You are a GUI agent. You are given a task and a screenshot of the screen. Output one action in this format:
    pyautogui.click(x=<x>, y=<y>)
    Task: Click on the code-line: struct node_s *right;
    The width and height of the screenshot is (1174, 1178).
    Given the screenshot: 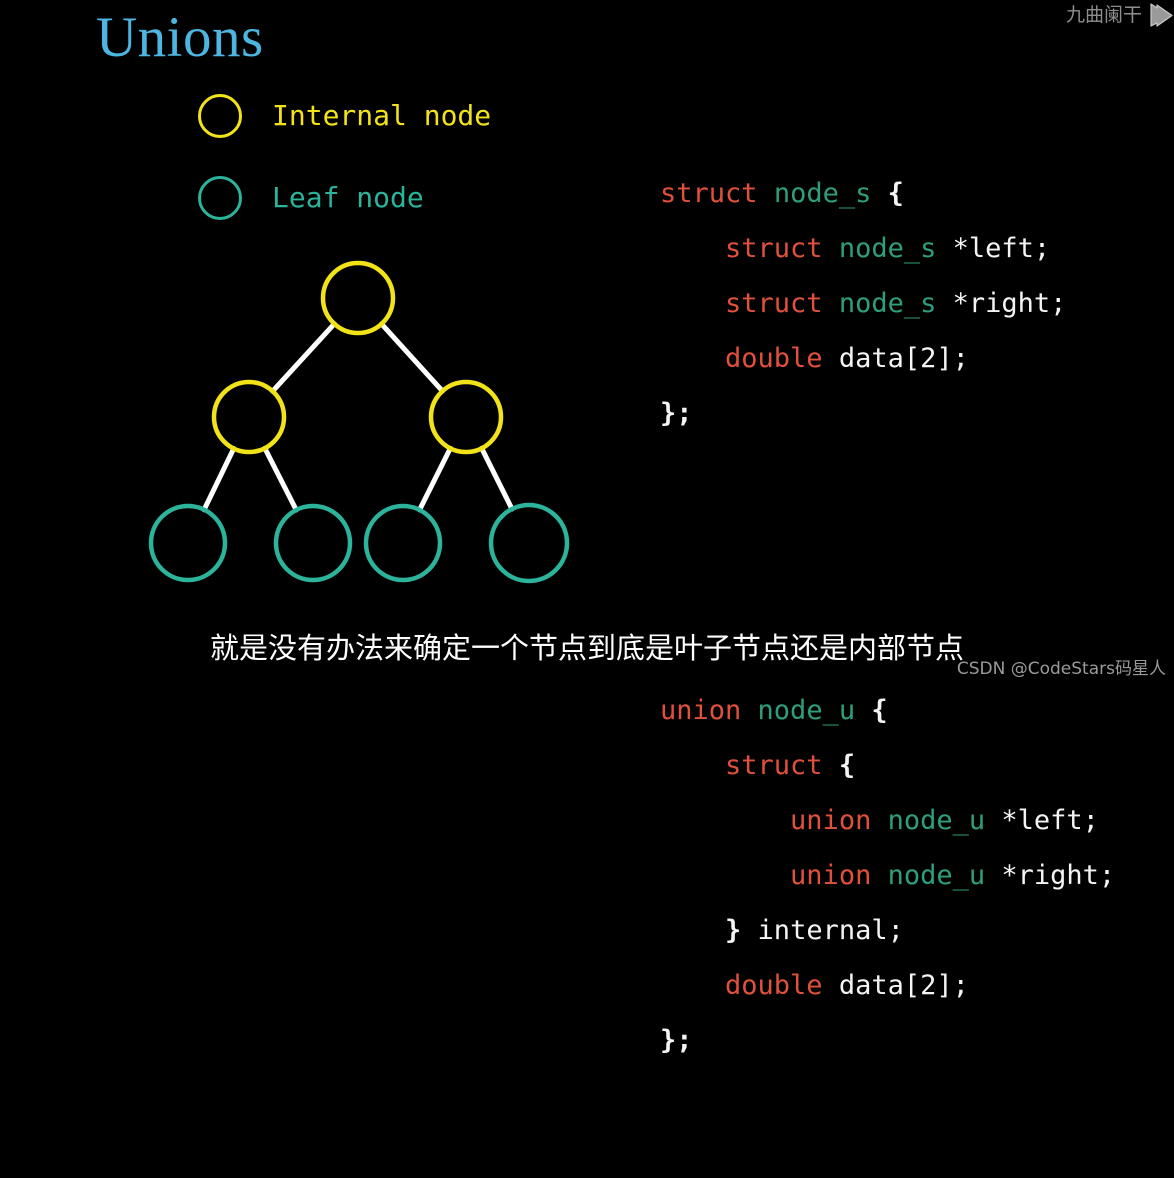 What is the action you would take?
    pyautogui.click(x=915, y=303)
    